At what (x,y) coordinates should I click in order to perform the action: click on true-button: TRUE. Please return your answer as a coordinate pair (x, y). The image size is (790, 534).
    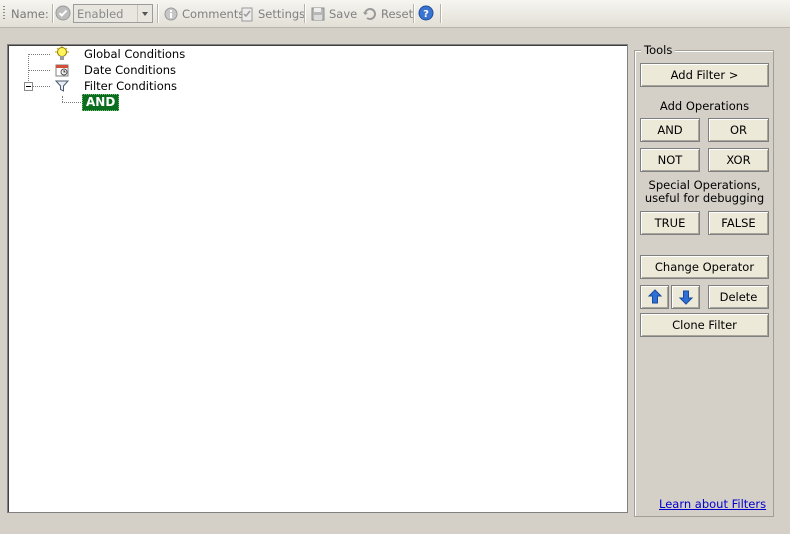
    Looking at the image, I should click on (670, 223).